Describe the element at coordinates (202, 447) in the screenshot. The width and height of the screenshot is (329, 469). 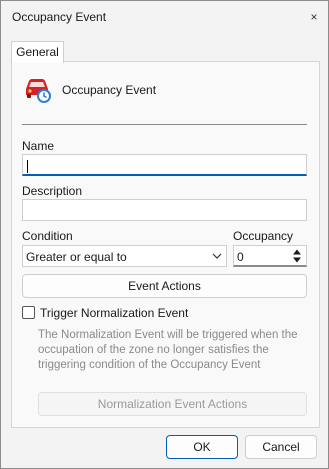
I see `ok-button: OK` at that location.